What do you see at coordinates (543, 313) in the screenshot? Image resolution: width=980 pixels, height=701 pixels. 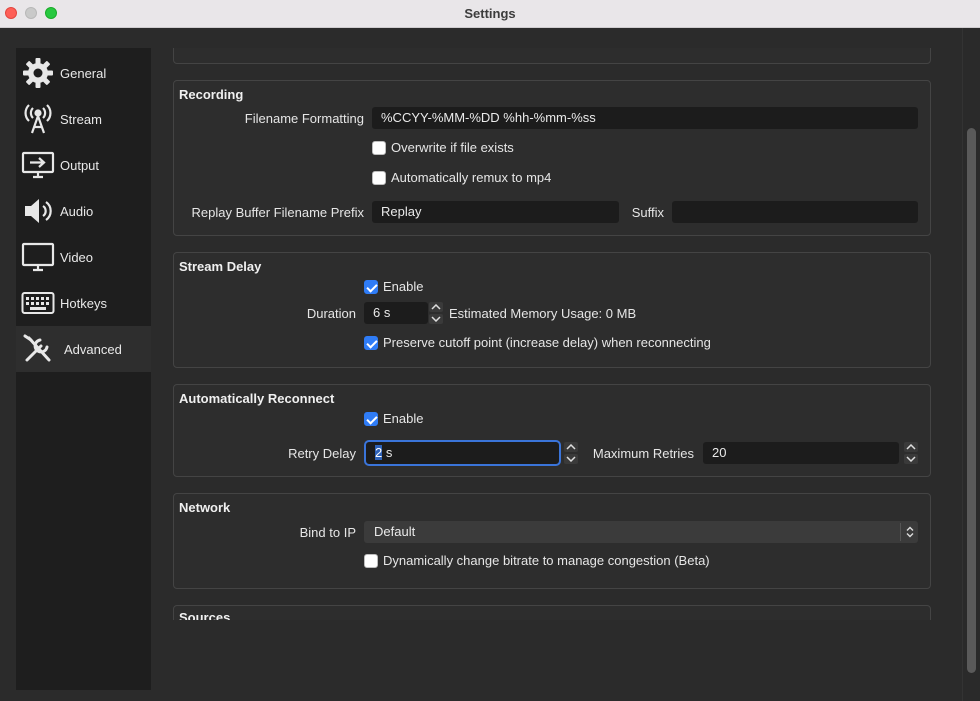 I see `memory-usage-label: Estimated Memory Usage: 0 MB` at bounding box center [543, 313].